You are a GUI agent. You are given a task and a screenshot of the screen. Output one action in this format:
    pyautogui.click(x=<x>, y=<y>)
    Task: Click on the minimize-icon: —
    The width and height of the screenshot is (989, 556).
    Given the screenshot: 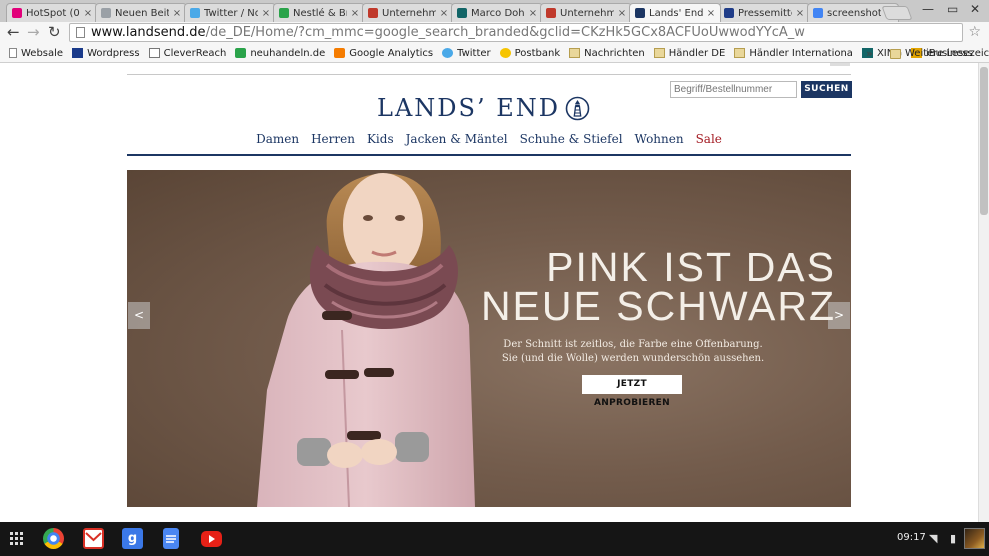 What is the action you would take?
    pyautogui.click(x=928, y=9)
    